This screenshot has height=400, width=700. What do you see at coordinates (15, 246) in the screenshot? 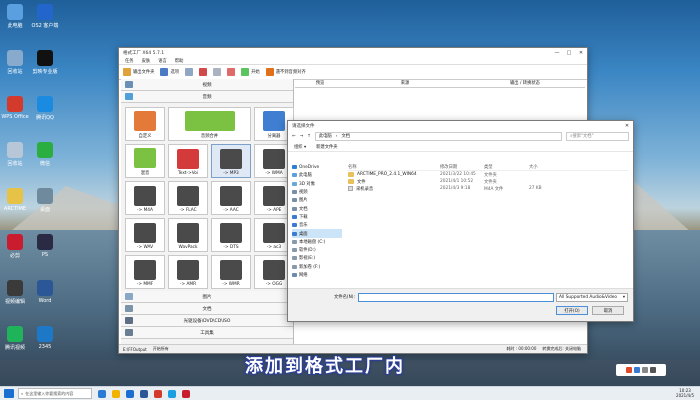
I see `desktop-icon-bijian: 必剪` at bounding box center [15, 246].